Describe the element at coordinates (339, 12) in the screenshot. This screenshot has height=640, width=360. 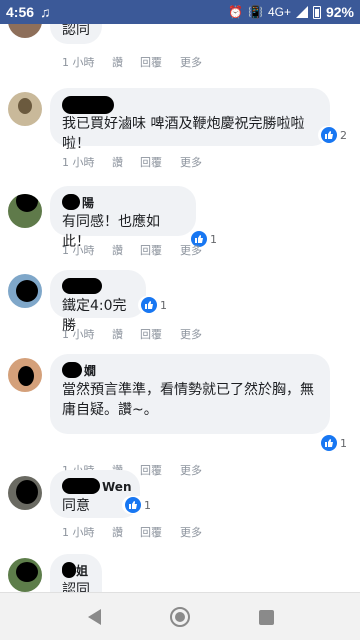
I see `battery-percent: 92%` at that location.